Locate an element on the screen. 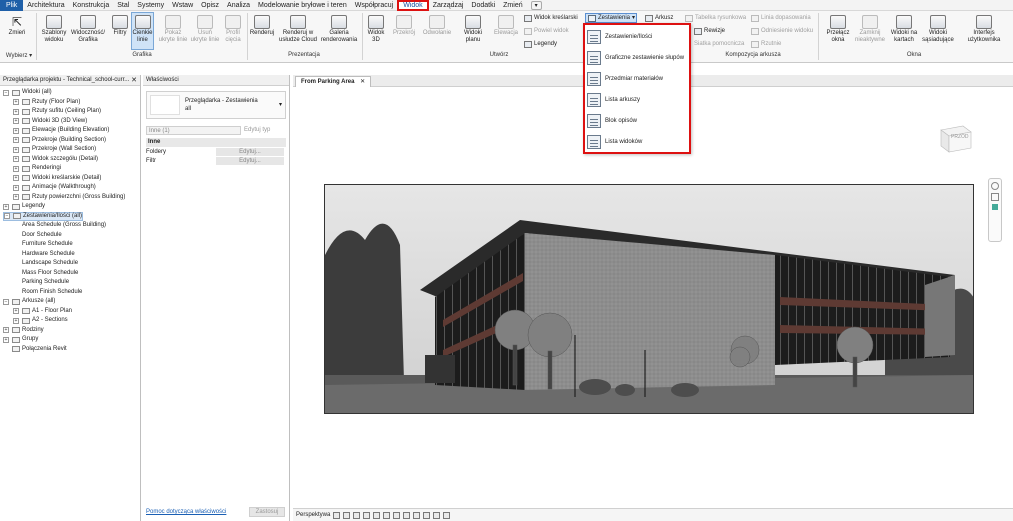  menu-stal: Stal is located at coordinates (123, 5).